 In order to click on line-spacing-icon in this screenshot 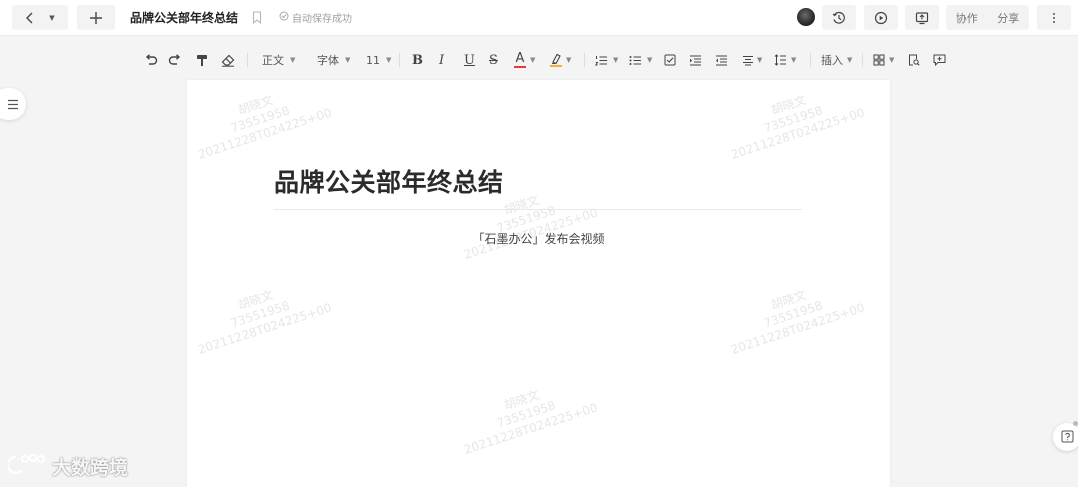, I will do `click(780, 60)`.